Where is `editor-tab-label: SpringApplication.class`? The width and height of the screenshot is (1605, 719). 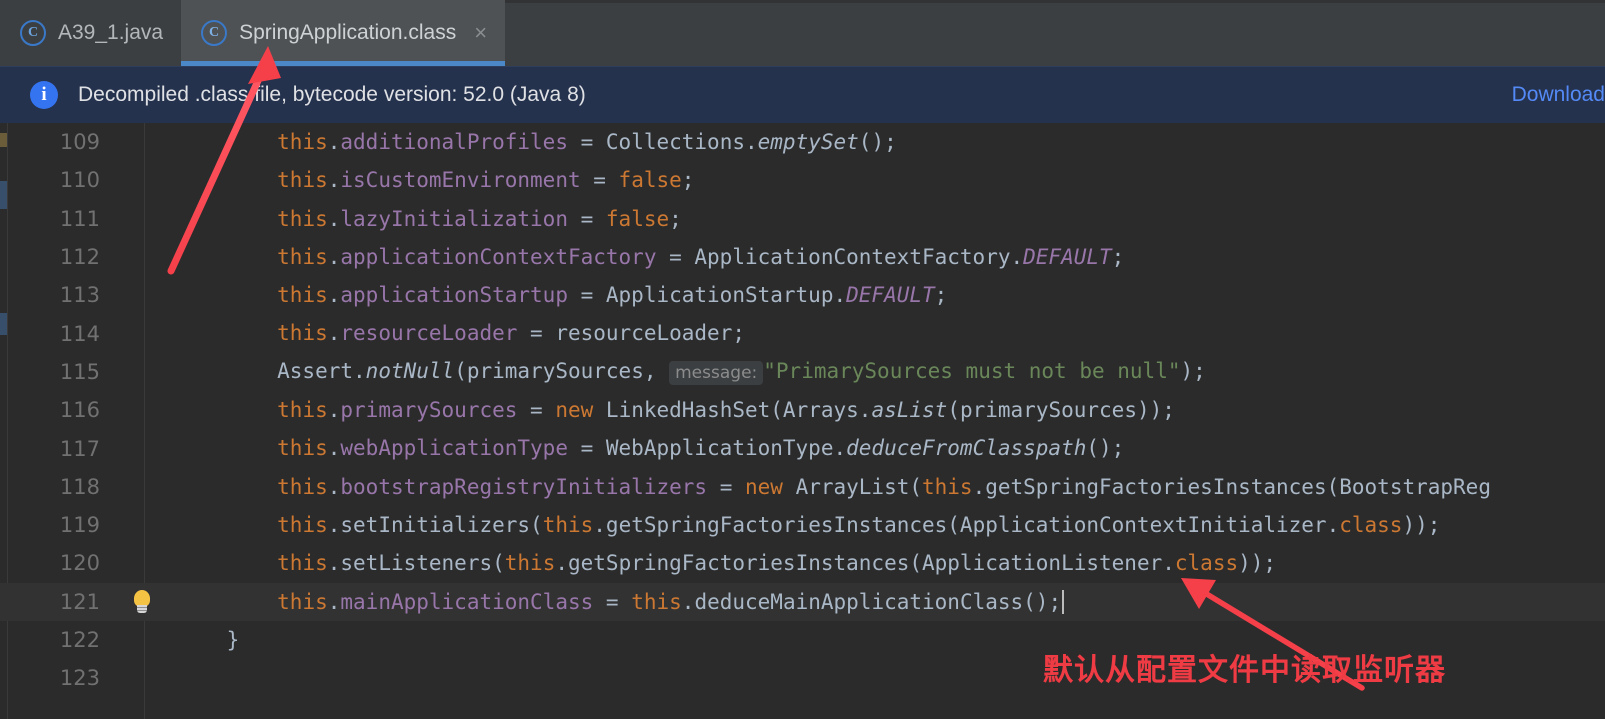
editor-tab-label: SpringApplication.class is located at coordinates (348, 32).